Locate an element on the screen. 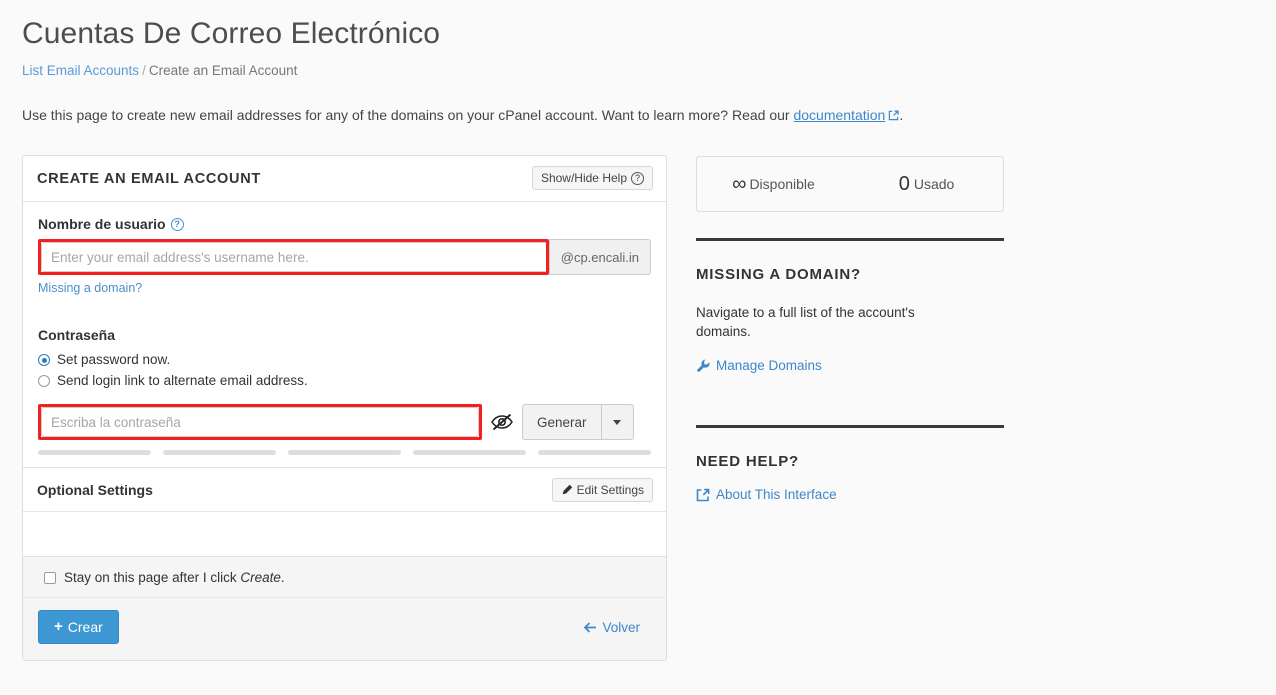 The height and width of the screenshot is (695, 1276). radio-icon-unselected is located at coordinates (44, 381).